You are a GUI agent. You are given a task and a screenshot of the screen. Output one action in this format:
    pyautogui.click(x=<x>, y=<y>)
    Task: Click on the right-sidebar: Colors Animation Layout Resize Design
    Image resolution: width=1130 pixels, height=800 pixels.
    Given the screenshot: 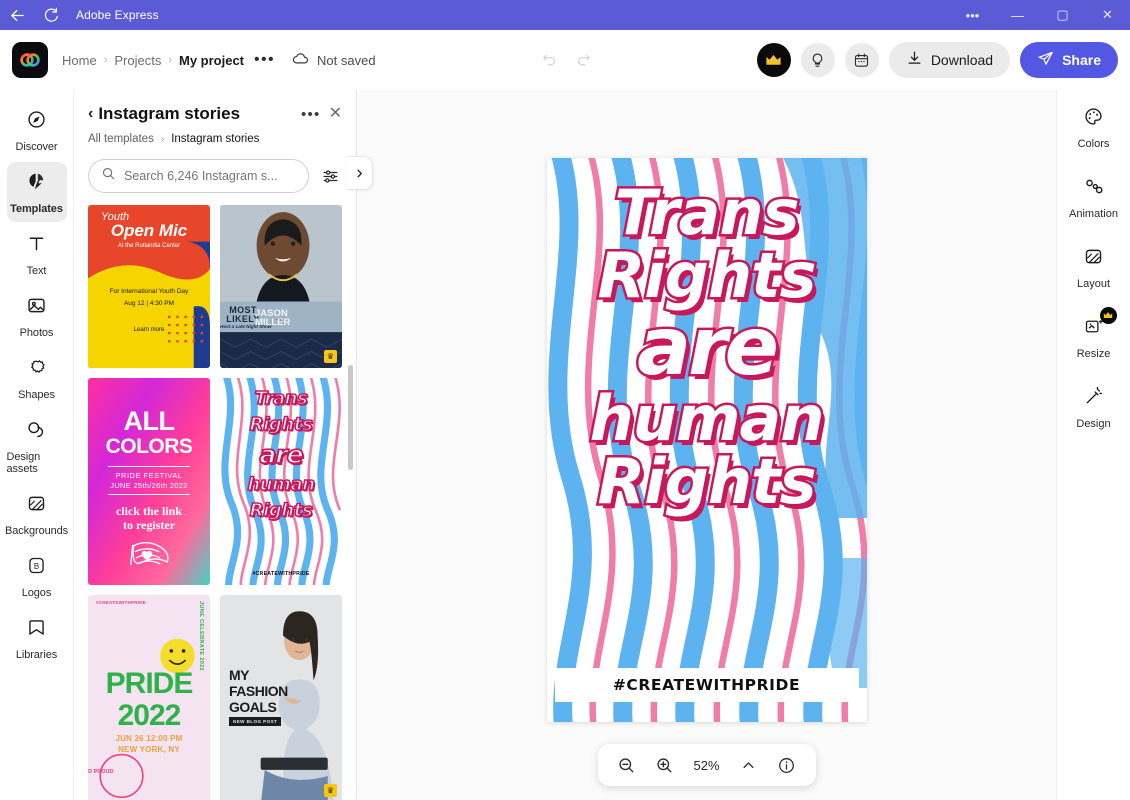 What is the action you would take?
    pyautogui.click(x=1093, y=445)
    